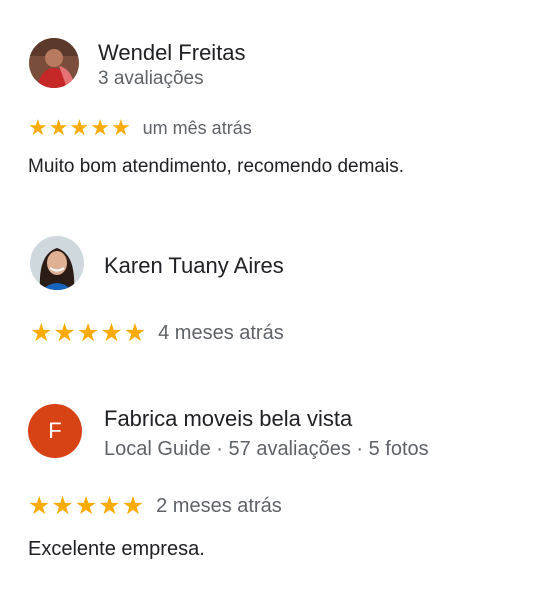 Image resolution: width=540 pixels, height=616 pixels. I want to click on rating-row: ★ ★ ★ ★ ★ 4 meses atrás, so click(157, 333).